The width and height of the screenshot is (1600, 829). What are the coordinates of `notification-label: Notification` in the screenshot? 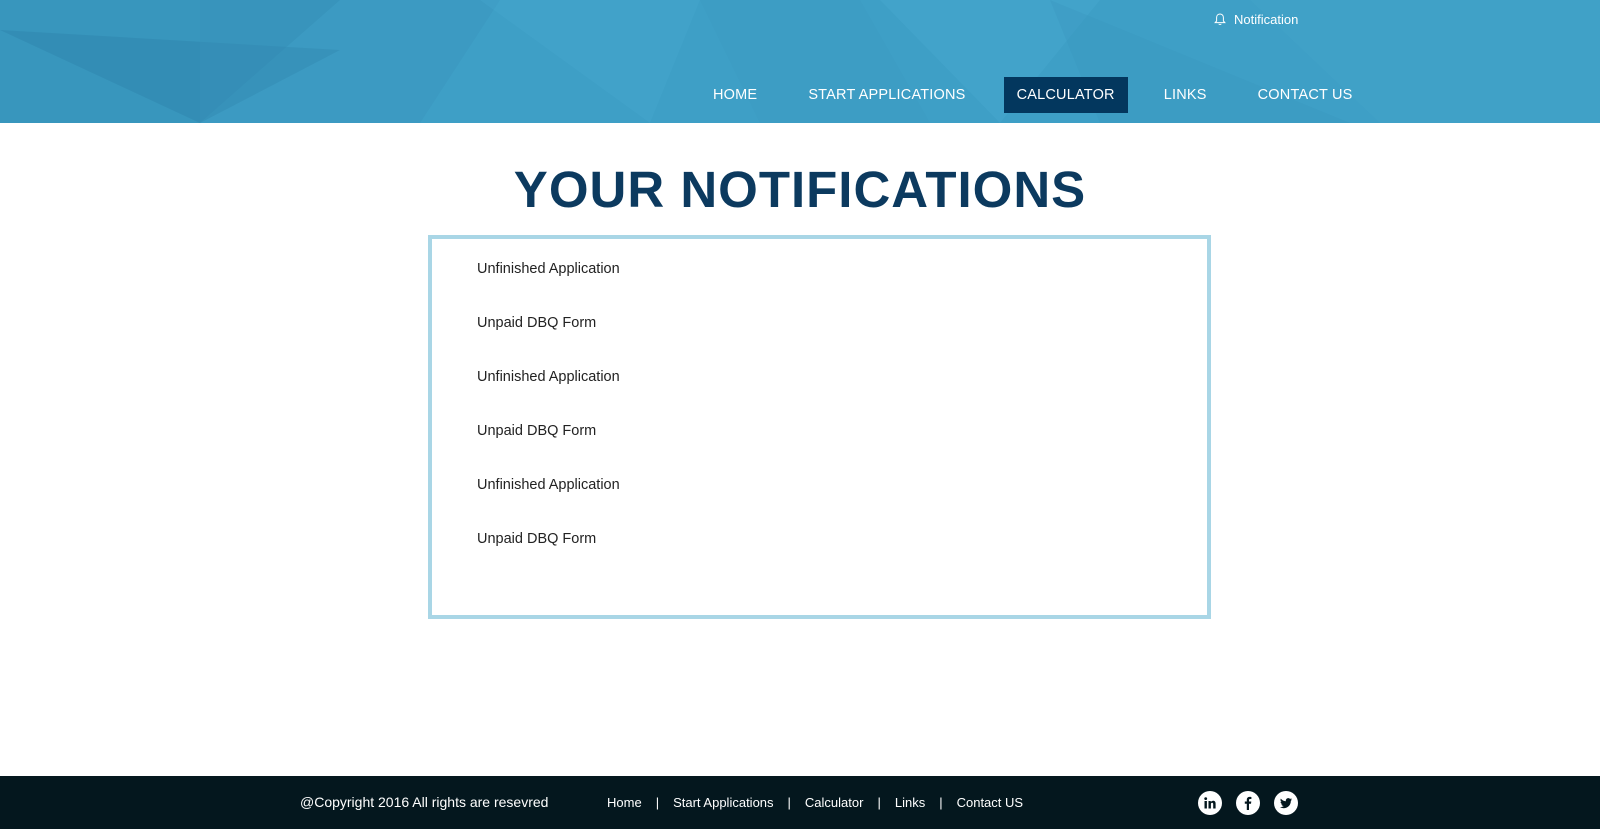 It's located at (1266, 19).